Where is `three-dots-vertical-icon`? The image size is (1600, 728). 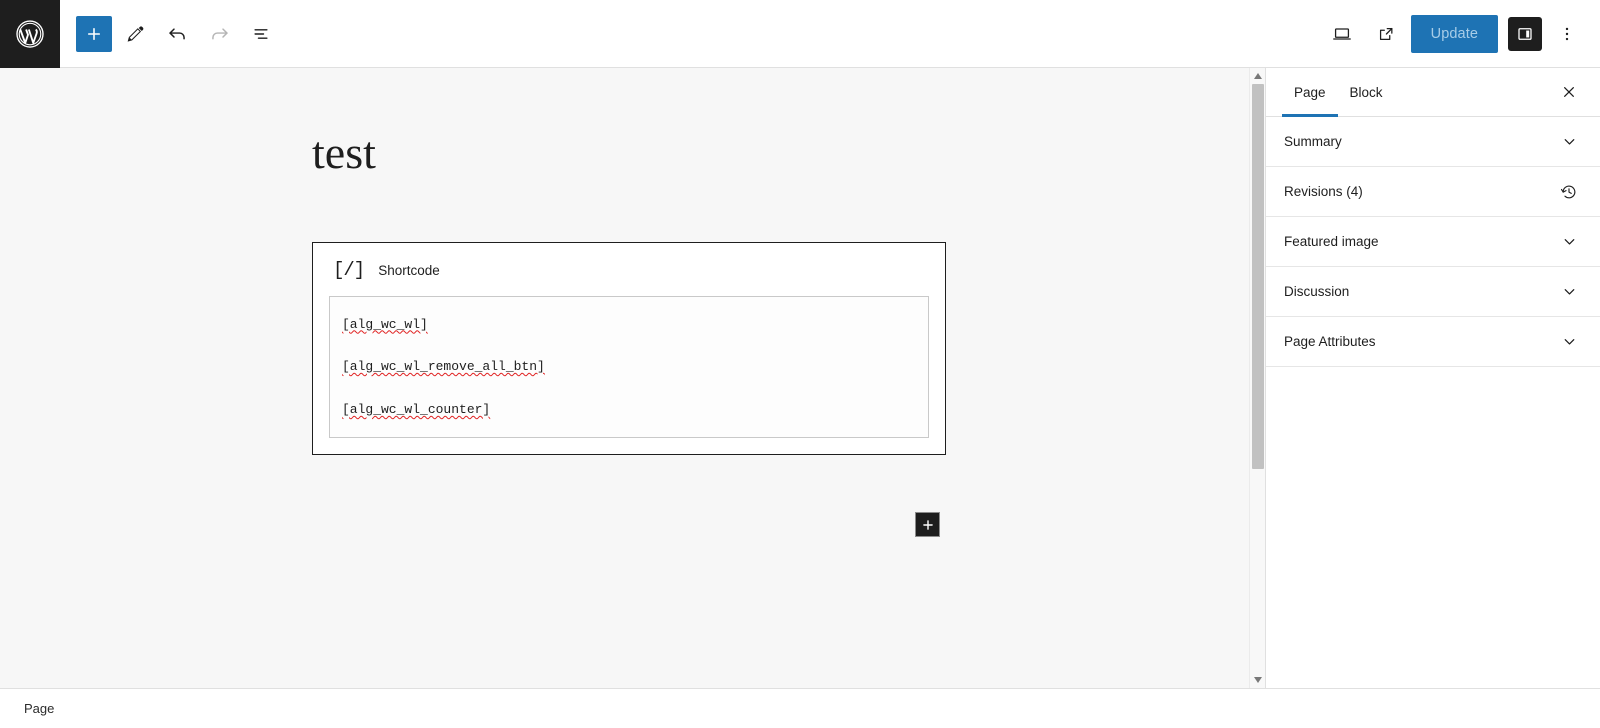 three-dots-vertical-icon is located at coordinates (1567, 34).